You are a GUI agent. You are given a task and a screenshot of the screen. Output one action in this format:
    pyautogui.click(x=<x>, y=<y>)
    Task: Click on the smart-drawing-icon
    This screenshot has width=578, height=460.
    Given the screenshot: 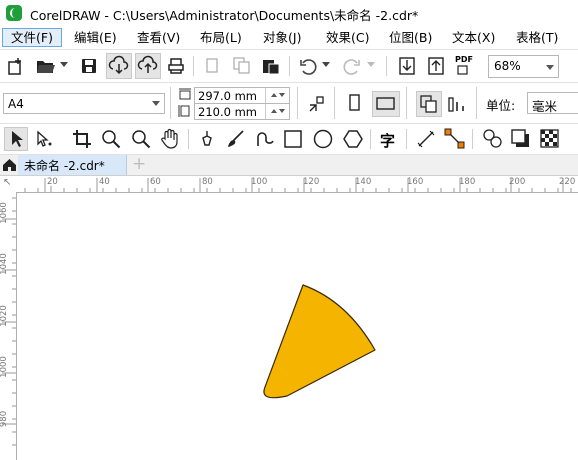 What is the action you would take?
    pyautogui.click(x=265, y=139)
    